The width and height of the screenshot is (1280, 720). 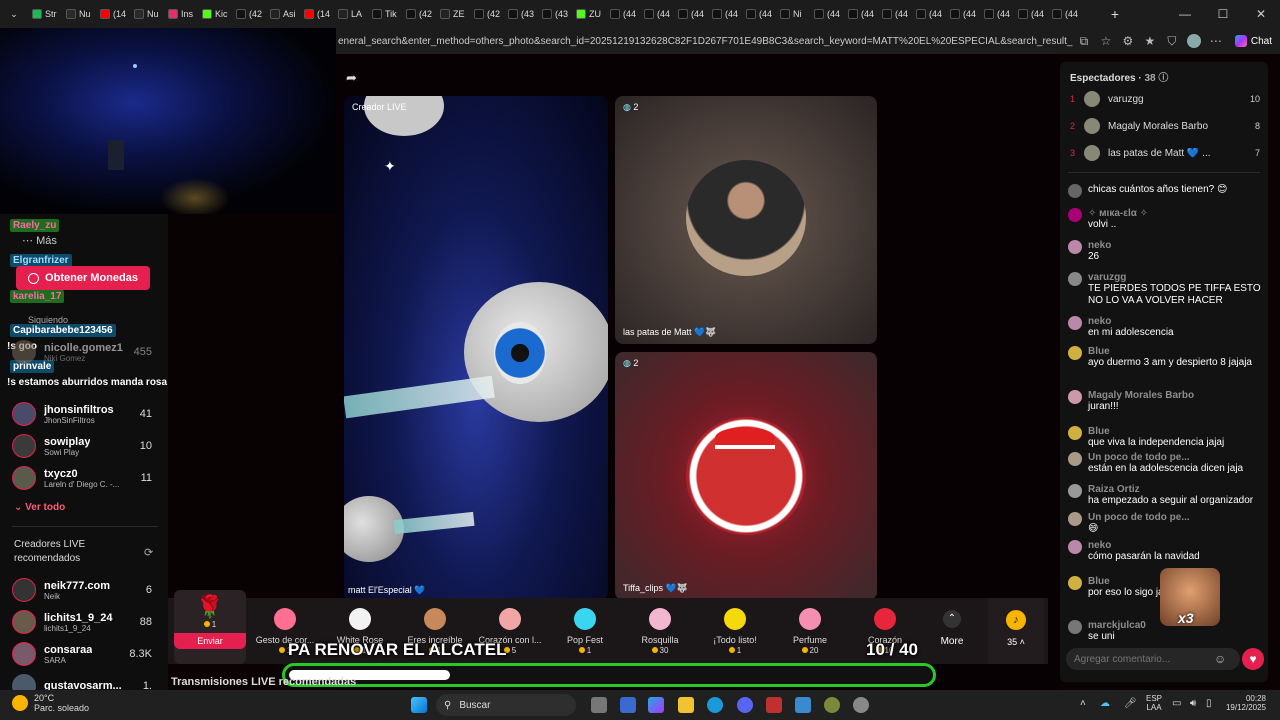 I want to click on more-link: ⋯ Más, so click(x=39, y=240).